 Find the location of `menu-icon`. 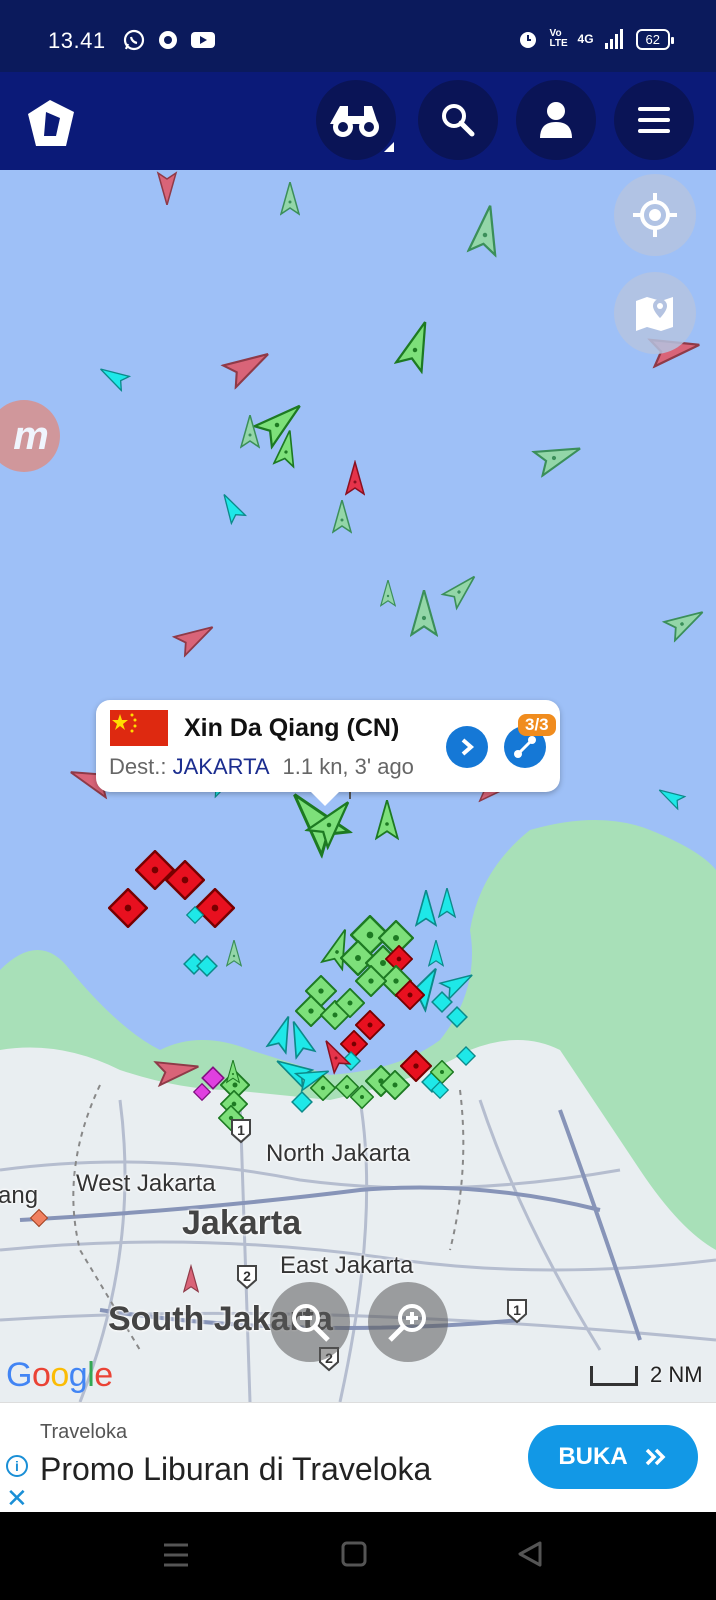

menu-icon is located at coordinates (654, 120).